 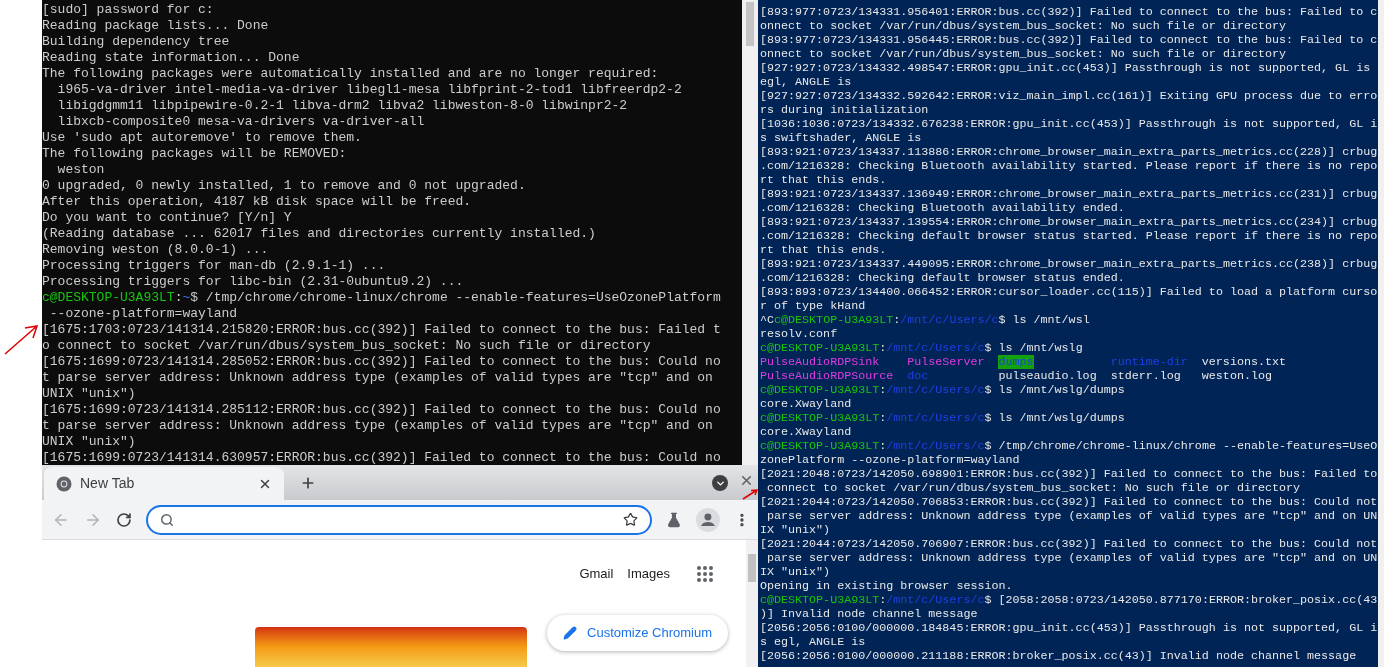 What do you see at coordinates (674, 519) in the screenshot?
I see `flask-icon` at bounding box center [674, 519].